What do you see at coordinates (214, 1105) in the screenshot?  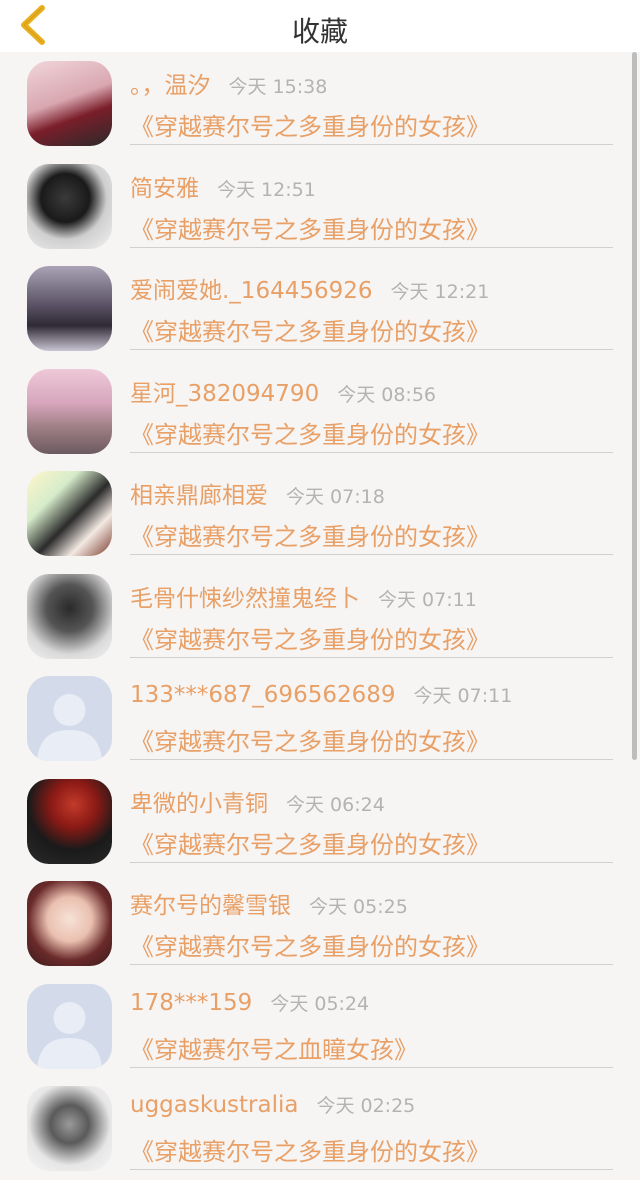 I see `user-name: uggaskustralia` at bounding box center [214, 1105].